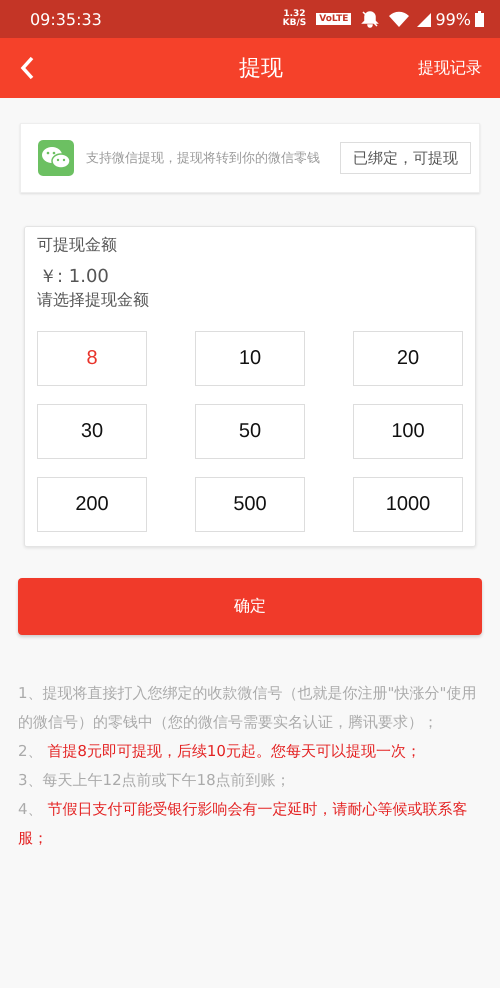 The width and height of the screenshot is (500, 988). What do you see at coordinates (408, 431) in the screenshot?
I see `amount-option: 100` at bounding box center [408, 431].